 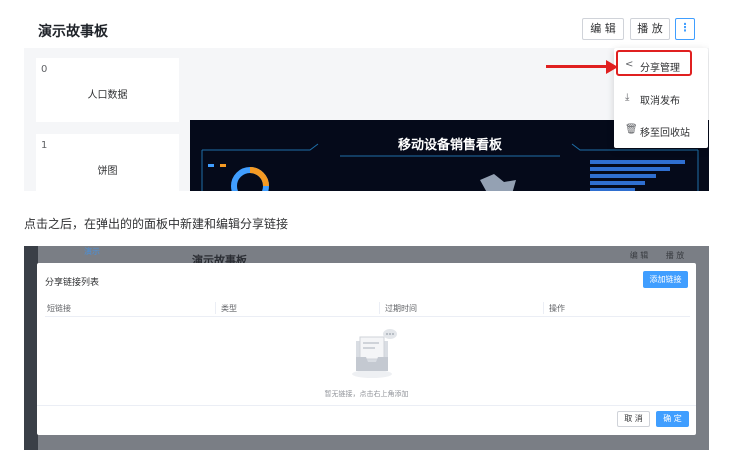 I want to click on empty-inbox-icon, so click(x=374, y=353).